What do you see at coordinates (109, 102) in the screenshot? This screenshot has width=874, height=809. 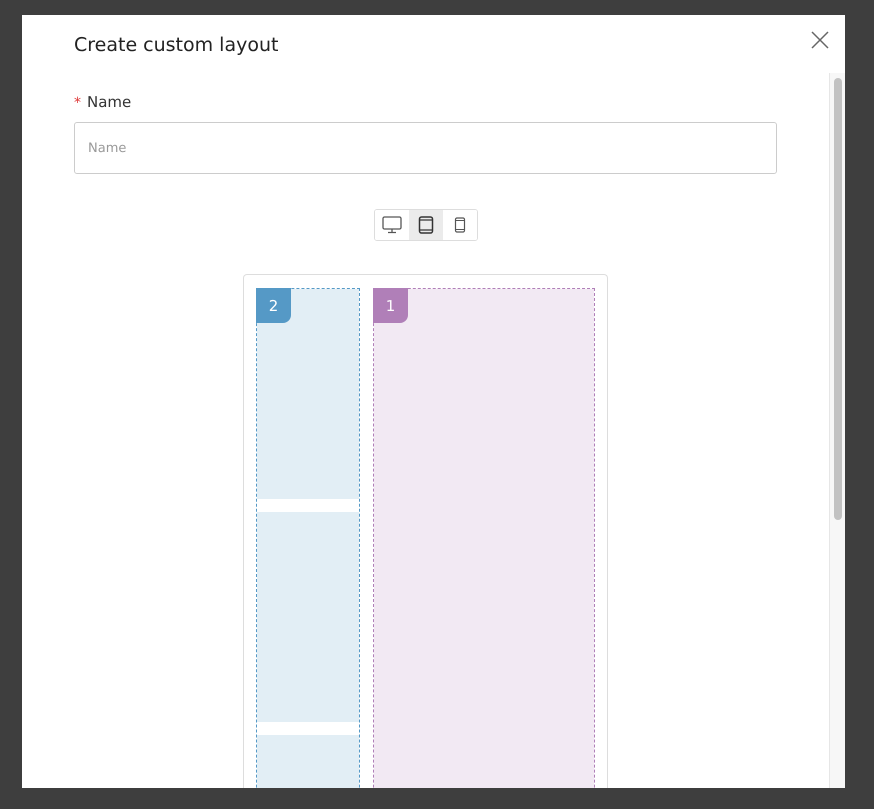 I see `field-label: Name` at bounding box center [109, 102].